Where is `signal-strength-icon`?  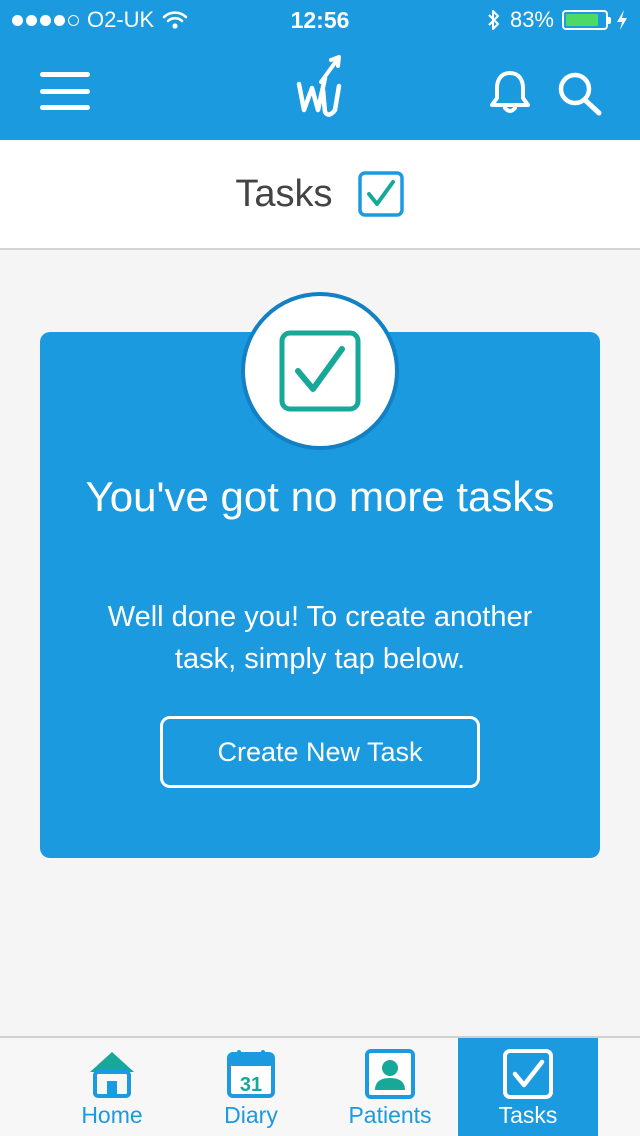
signal-strength-icon is located at coordinates (45, 20).